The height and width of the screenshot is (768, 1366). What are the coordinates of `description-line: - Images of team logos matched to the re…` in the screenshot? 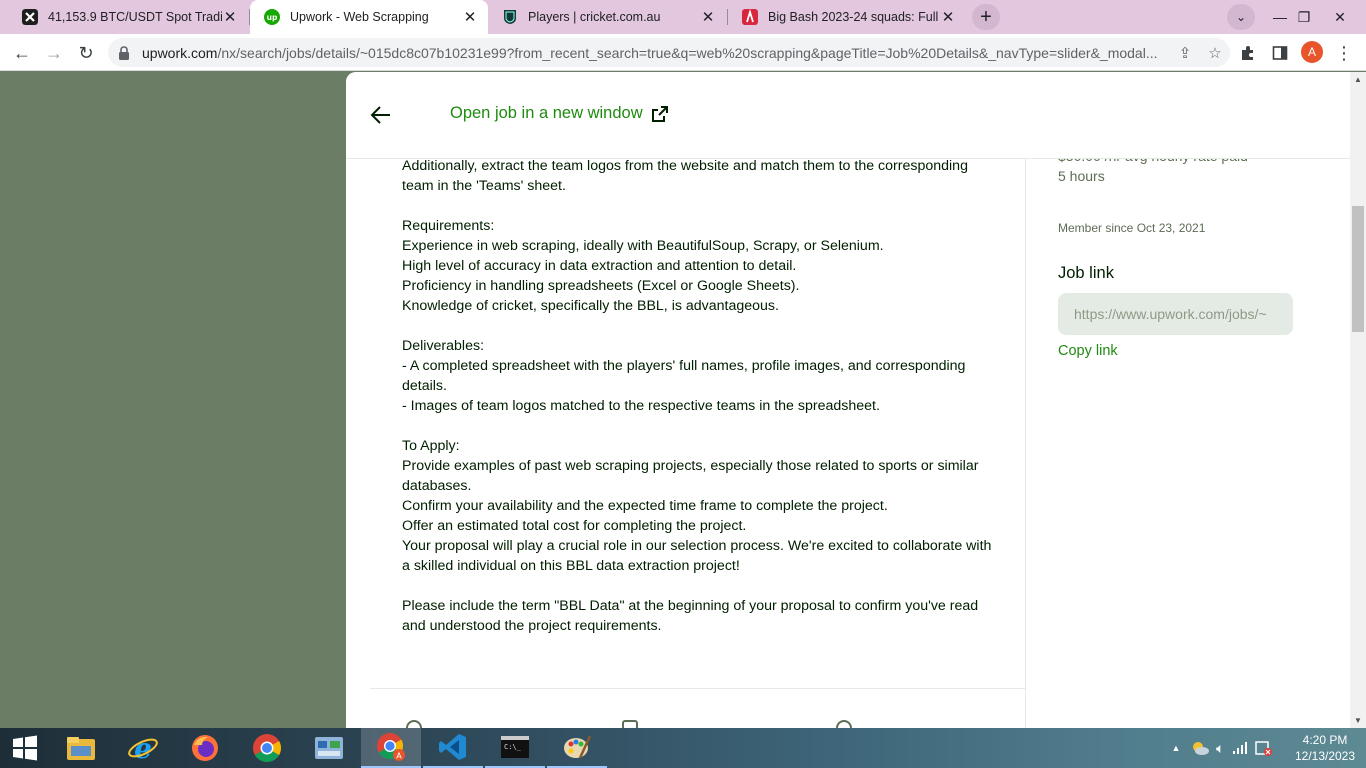 It's located at (641, 406).